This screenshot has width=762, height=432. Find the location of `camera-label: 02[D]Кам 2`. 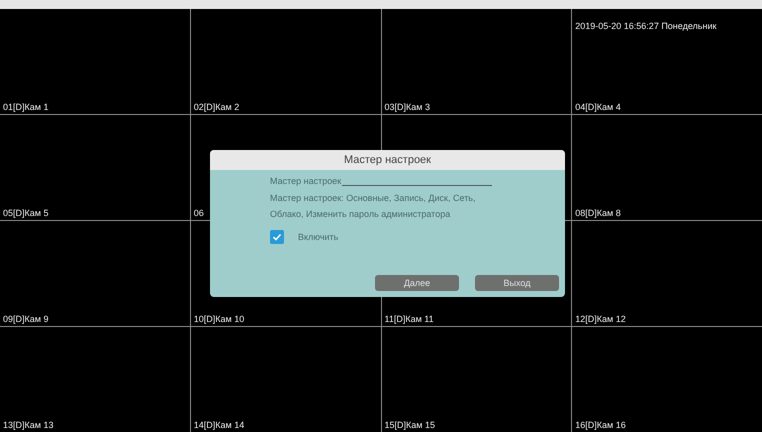

camera-label: 02[D]Кам 2 is located at coordinates (217, 107).